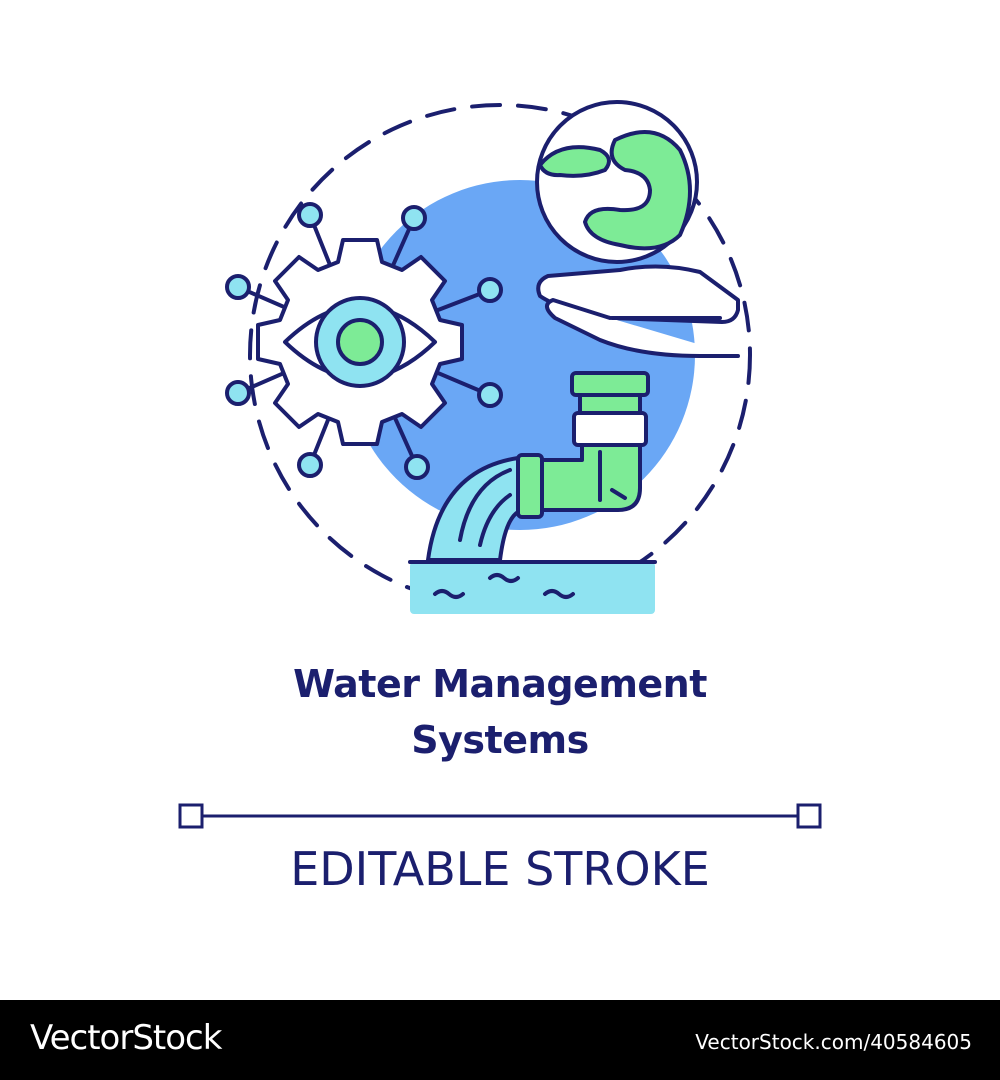  What do you see at coordinates (500, 740) in the screenshot?
I see `title-line-2: Systems` at bounding box center [500, 740].